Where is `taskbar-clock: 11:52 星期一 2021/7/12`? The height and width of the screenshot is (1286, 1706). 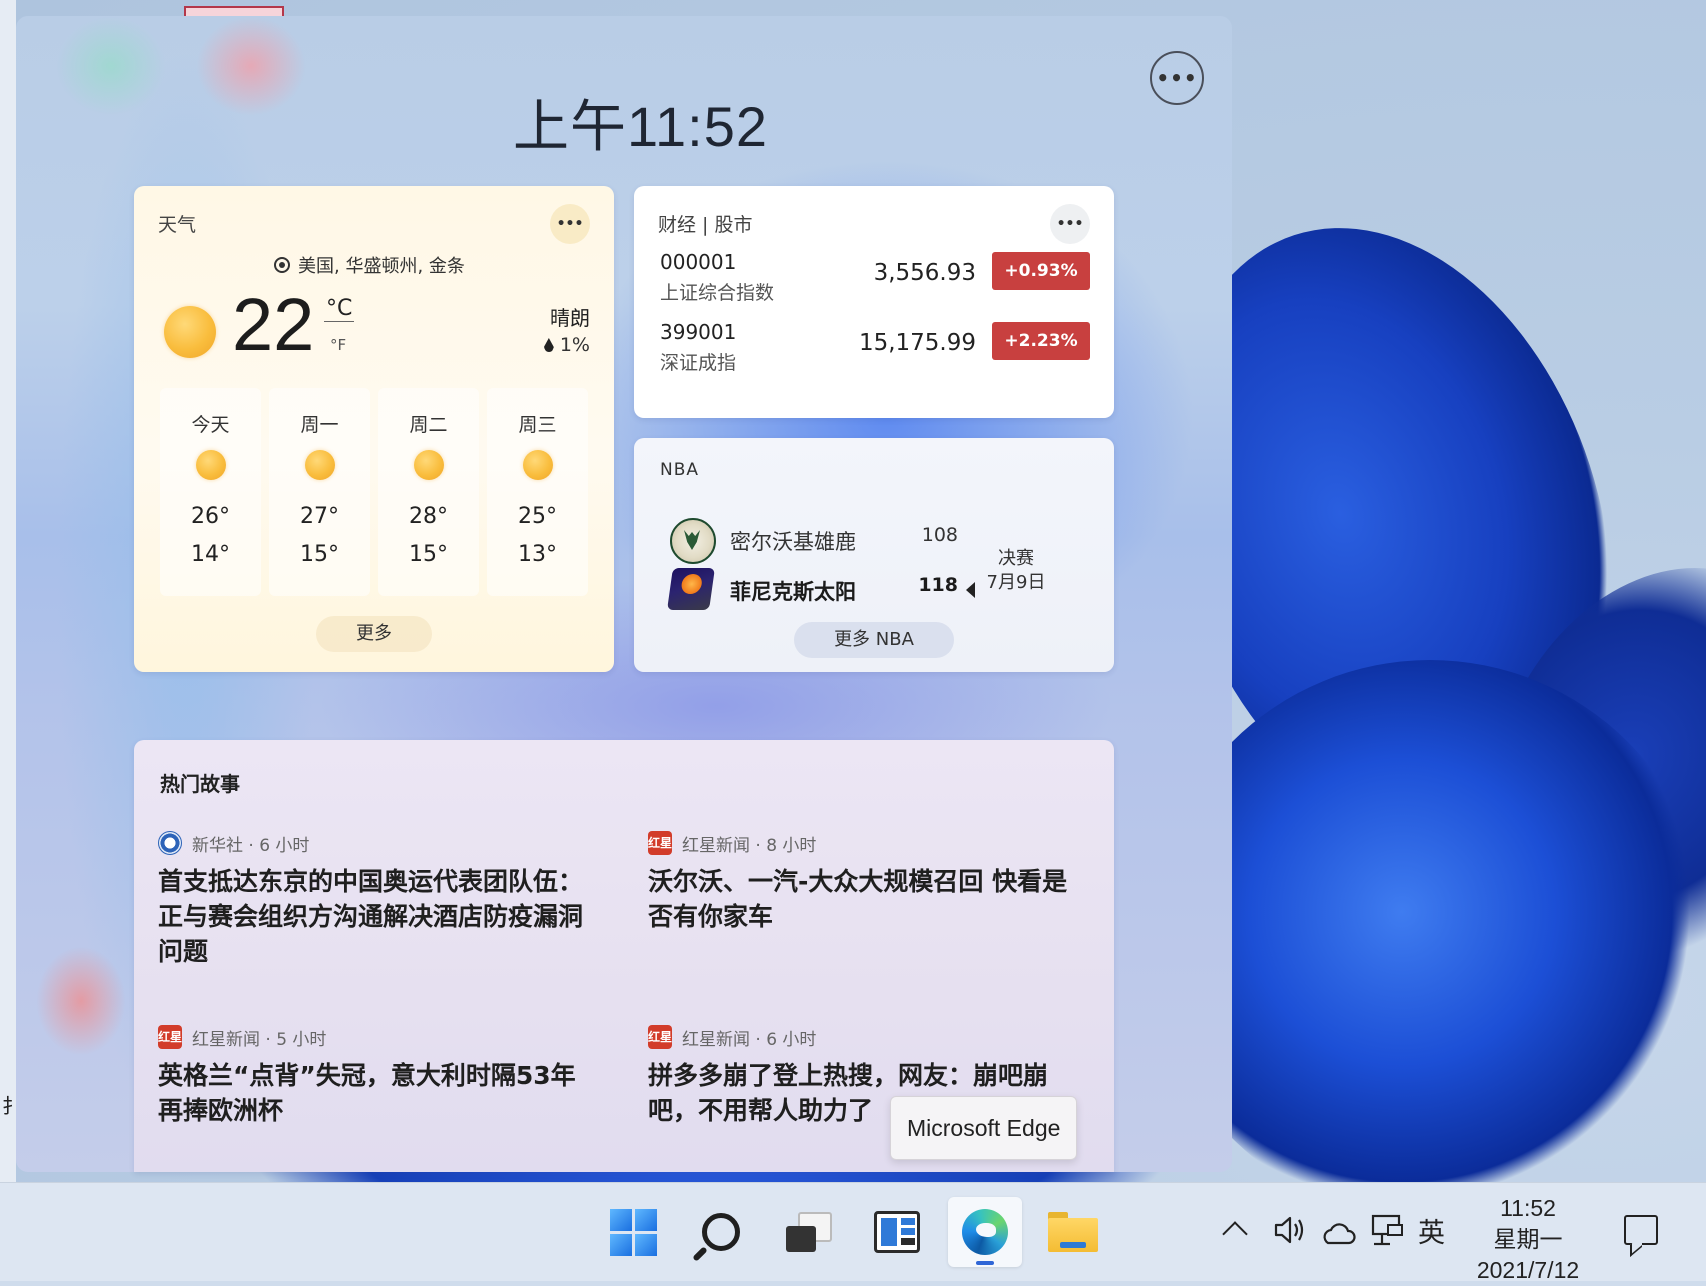
taskbar-clock: 11:52 星期一 2021/7/12 is located at coordinates (1528, 1239).